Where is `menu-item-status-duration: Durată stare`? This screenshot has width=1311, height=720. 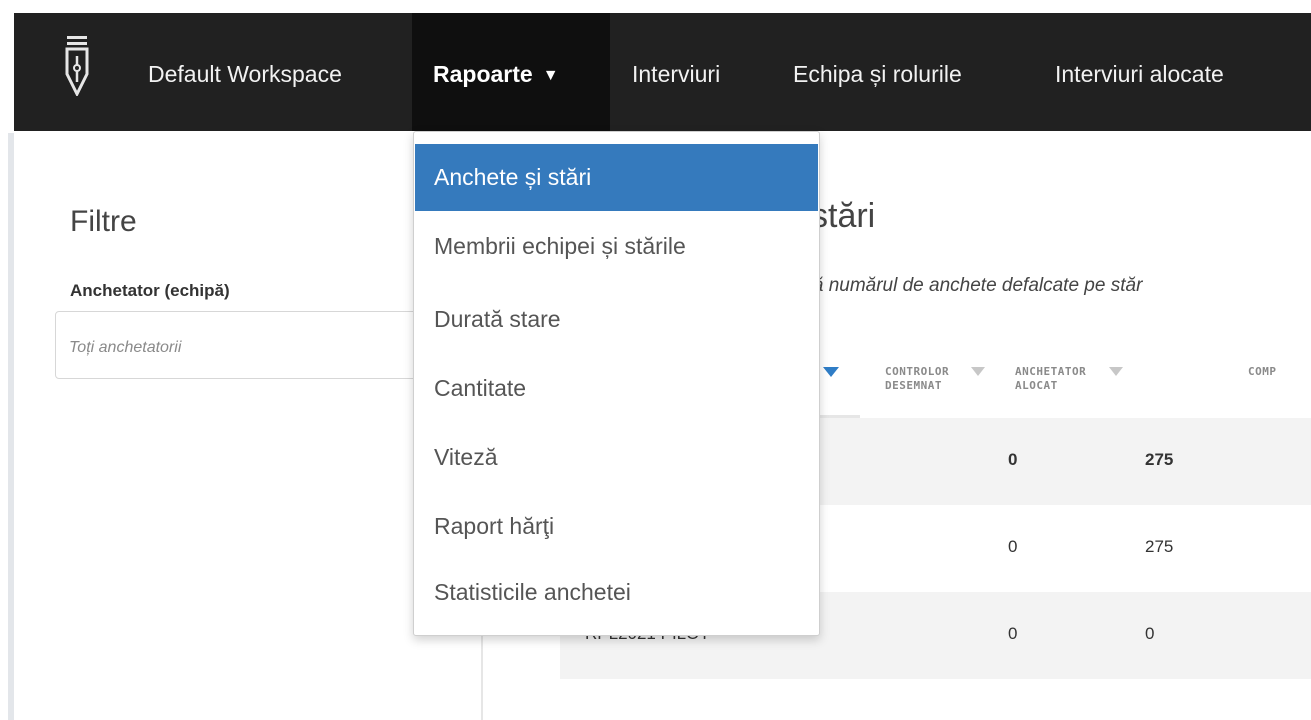 menu-item-status-duration: Durată stare is located at coordinates (616, 319).